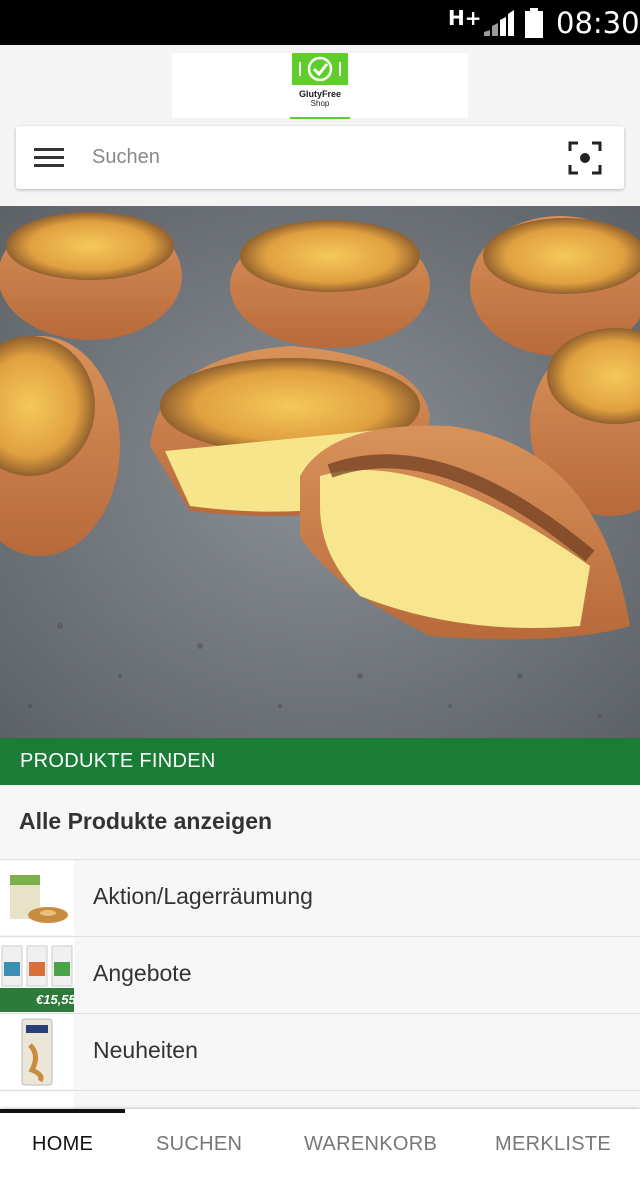 The image size is (640, 1181). Describe the element at coordinates (320, 116) in the screenshot. I see `logo-underline` at that location.